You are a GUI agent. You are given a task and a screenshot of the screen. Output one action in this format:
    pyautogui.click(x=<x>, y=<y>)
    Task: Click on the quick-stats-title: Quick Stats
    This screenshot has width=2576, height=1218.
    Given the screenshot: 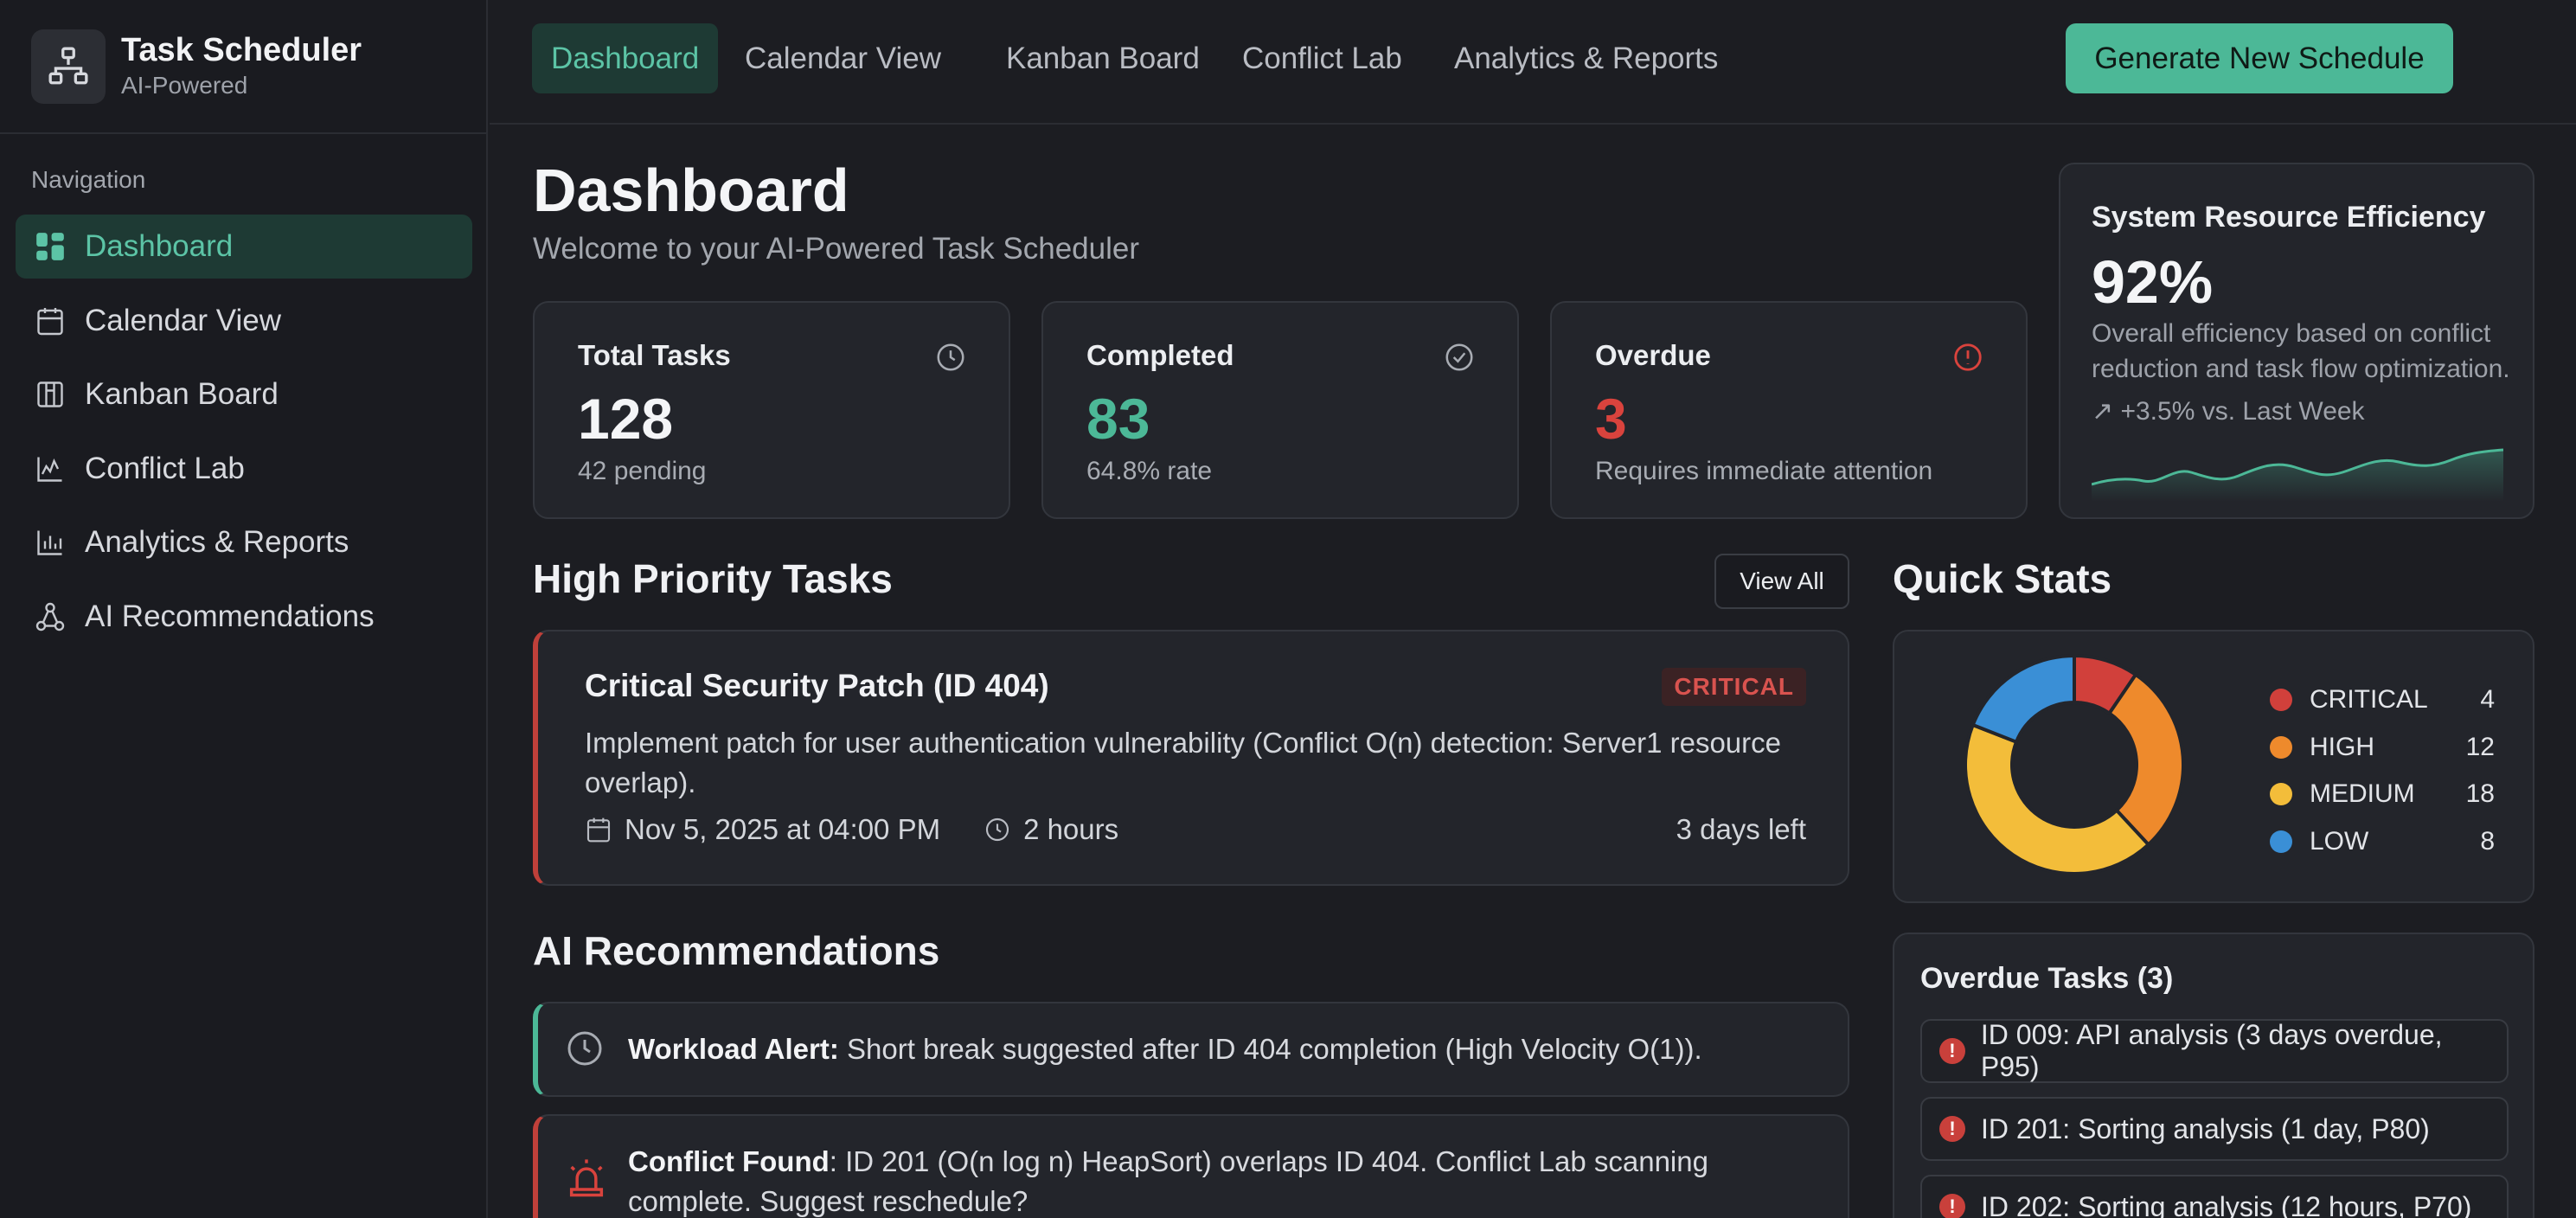 What is the action you would take?
    pyautogui.click(x=2002, y=578)
    